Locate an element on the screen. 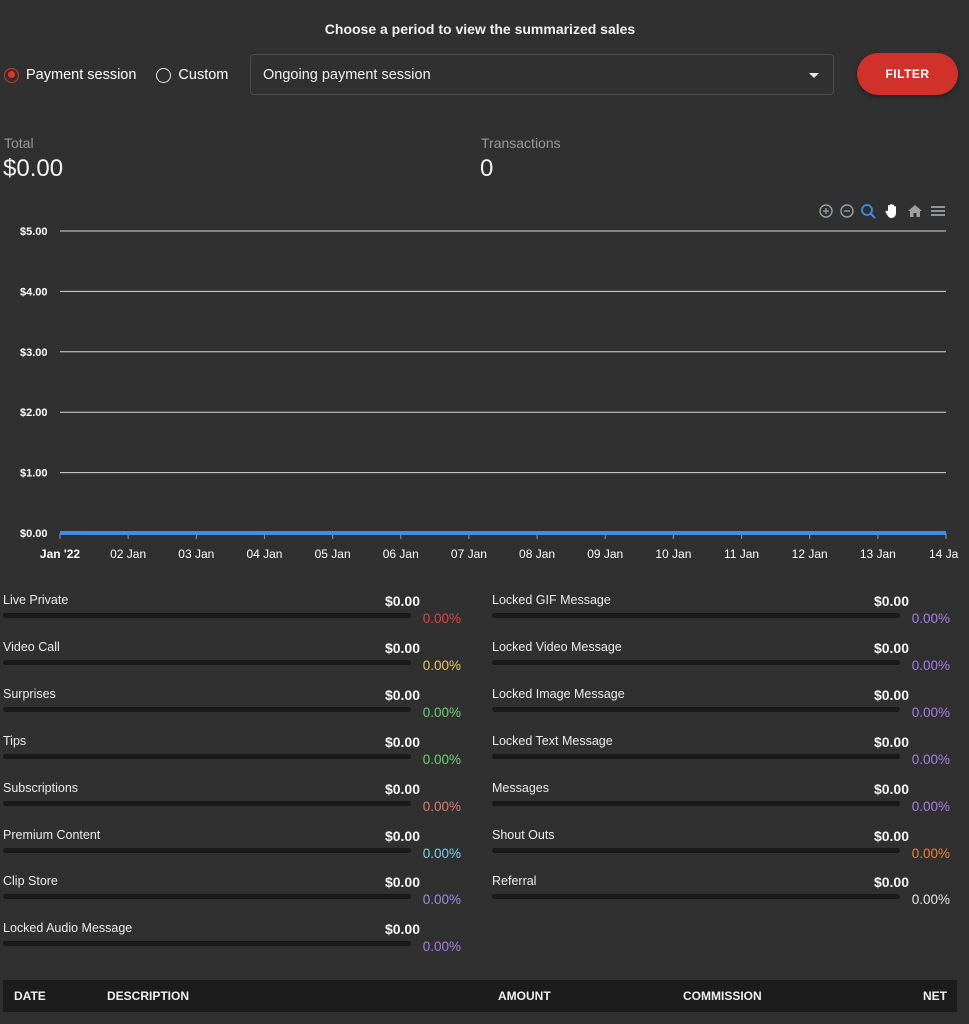 This screenshot has width=969, height=1024. period-select: Ongoing payment session is located at coordinates (542, 74).